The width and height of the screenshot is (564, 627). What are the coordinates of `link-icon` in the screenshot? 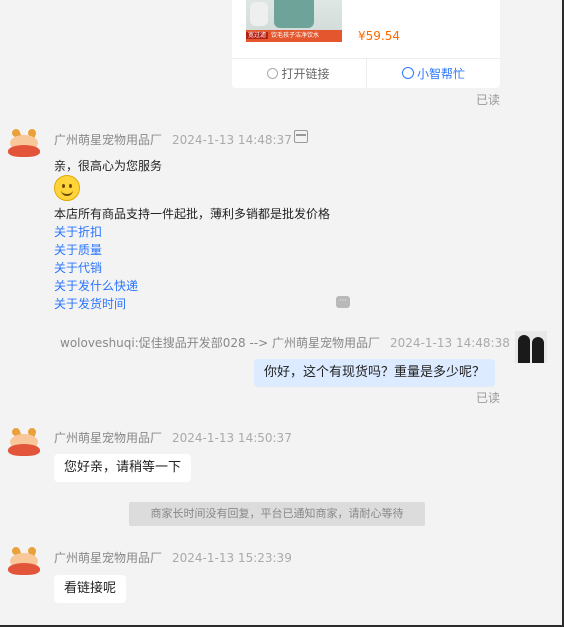 It's located at (273, 73).